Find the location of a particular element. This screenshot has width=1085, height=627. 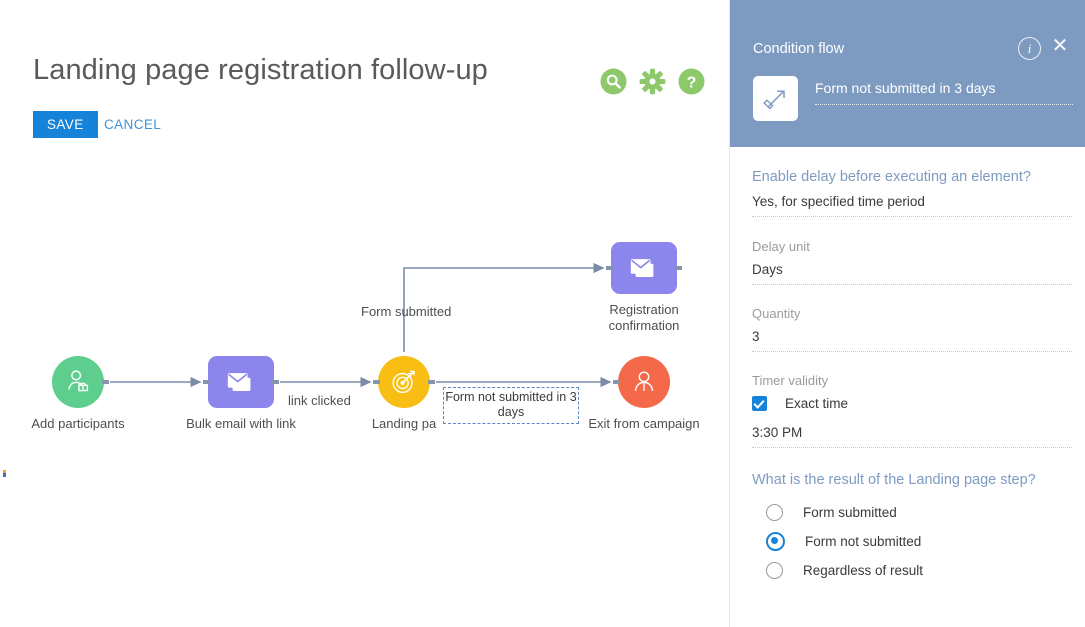

flow-node-label: Add participants is located at coordinates (78, 423).